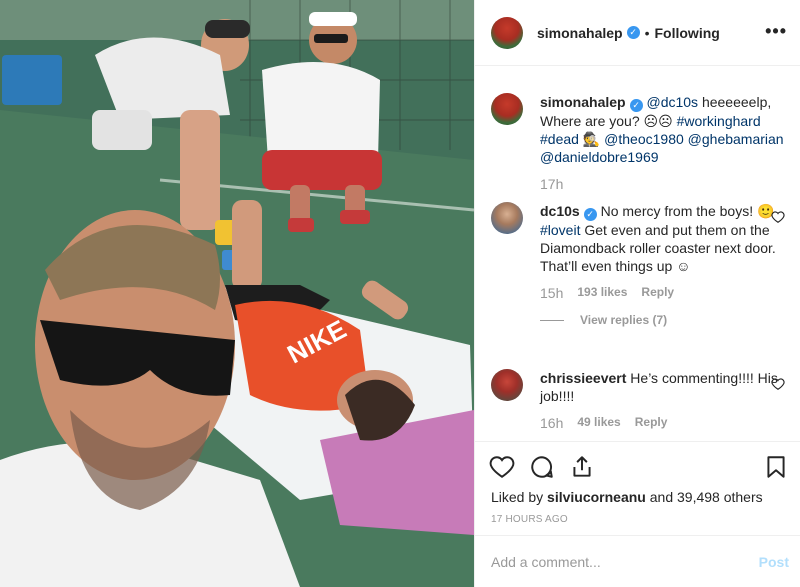 This screenshot has height=587, width=800. I want to click on like-heart-icon, so click(502, 467).